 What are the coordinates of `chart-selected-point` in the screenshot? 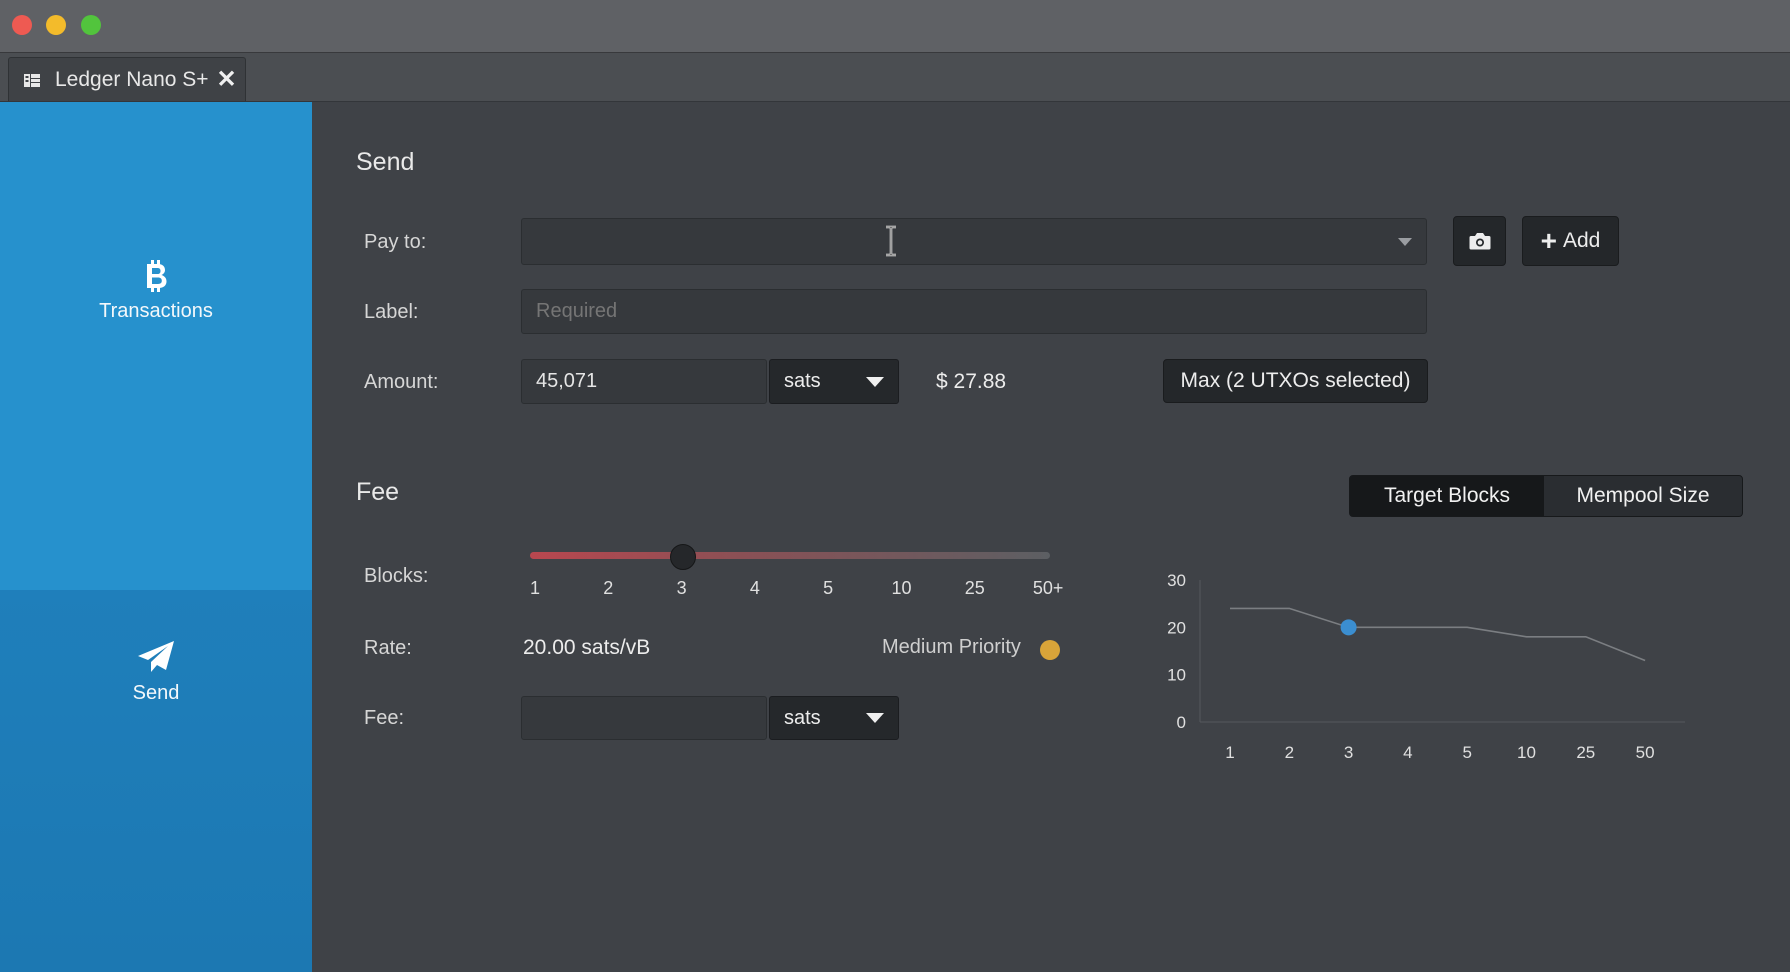 It's located at (1348, 627).